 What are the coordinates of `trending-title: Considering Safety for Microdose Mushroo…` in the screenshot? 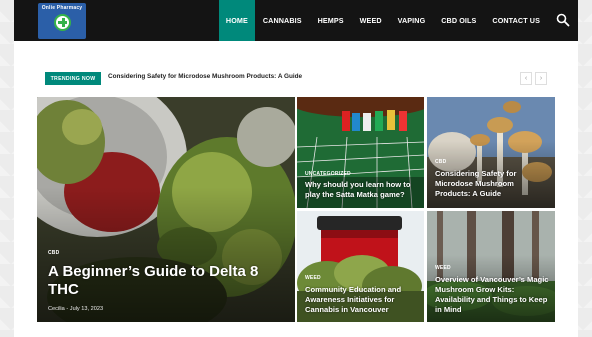 It's located at (205, 76).